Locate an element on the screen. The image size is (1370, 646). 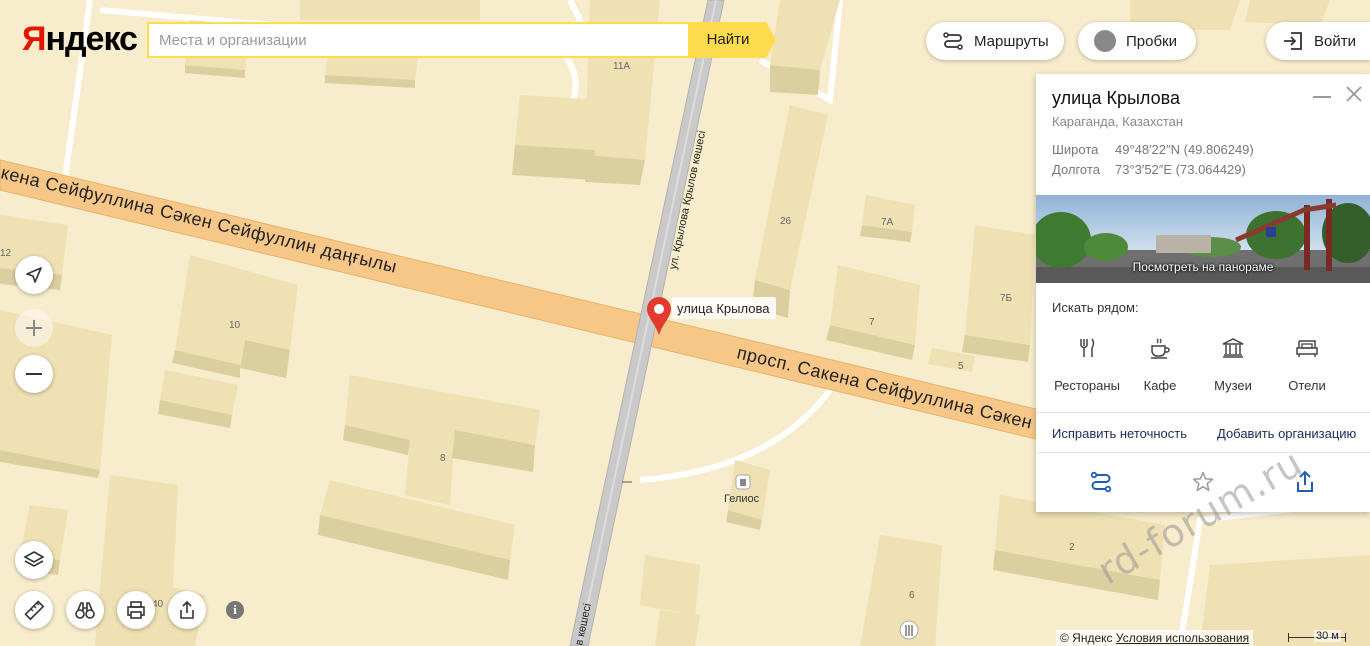
house-number: 7Б is located at coordinates (1006, 298).